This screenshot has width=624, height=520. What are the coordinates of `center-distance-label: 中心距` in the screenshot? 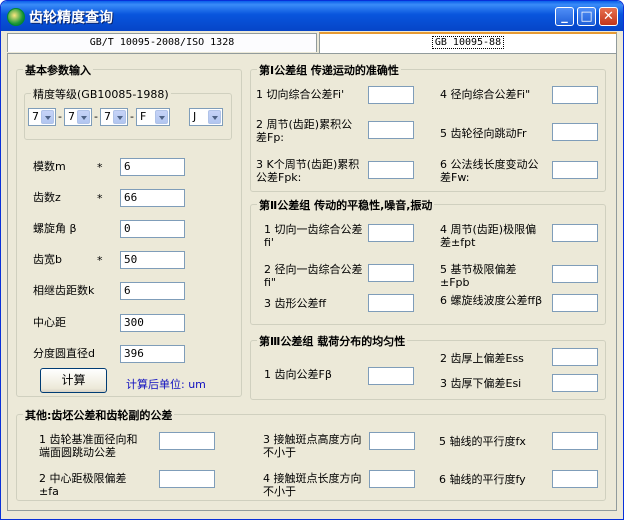 It's located at (49, 322).